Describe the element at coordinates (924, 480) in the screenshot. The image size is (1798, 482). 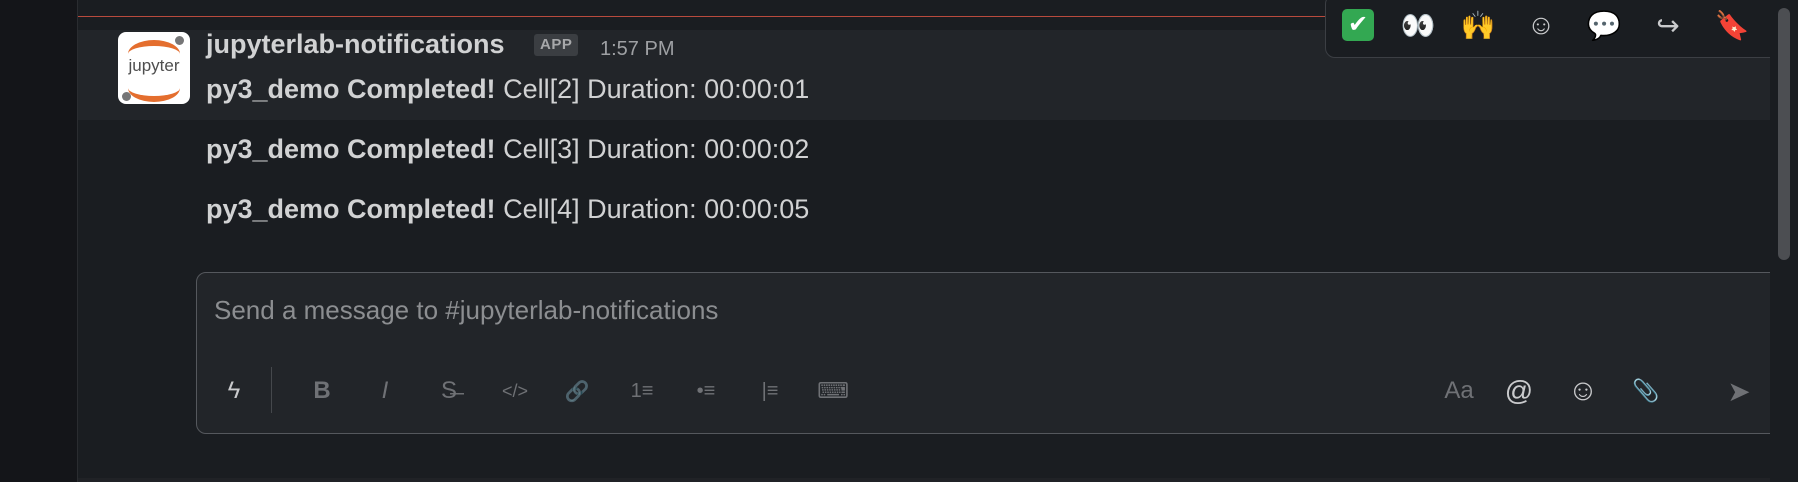
I see `bottom-edge` at that location.